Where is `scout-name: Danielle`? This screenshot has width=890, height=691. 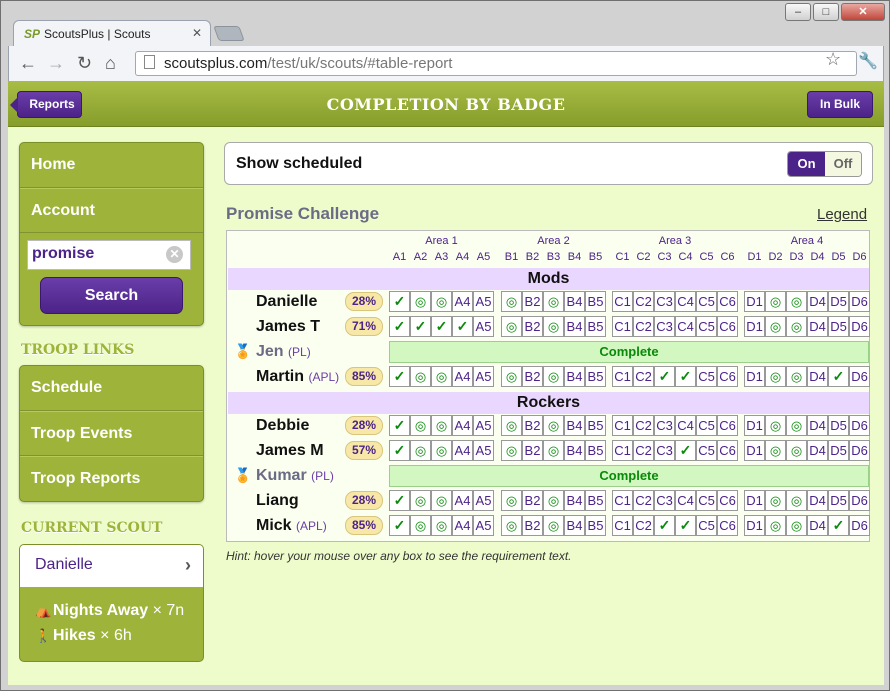 scout-name: Danielle is located at coordinates (286, 302).